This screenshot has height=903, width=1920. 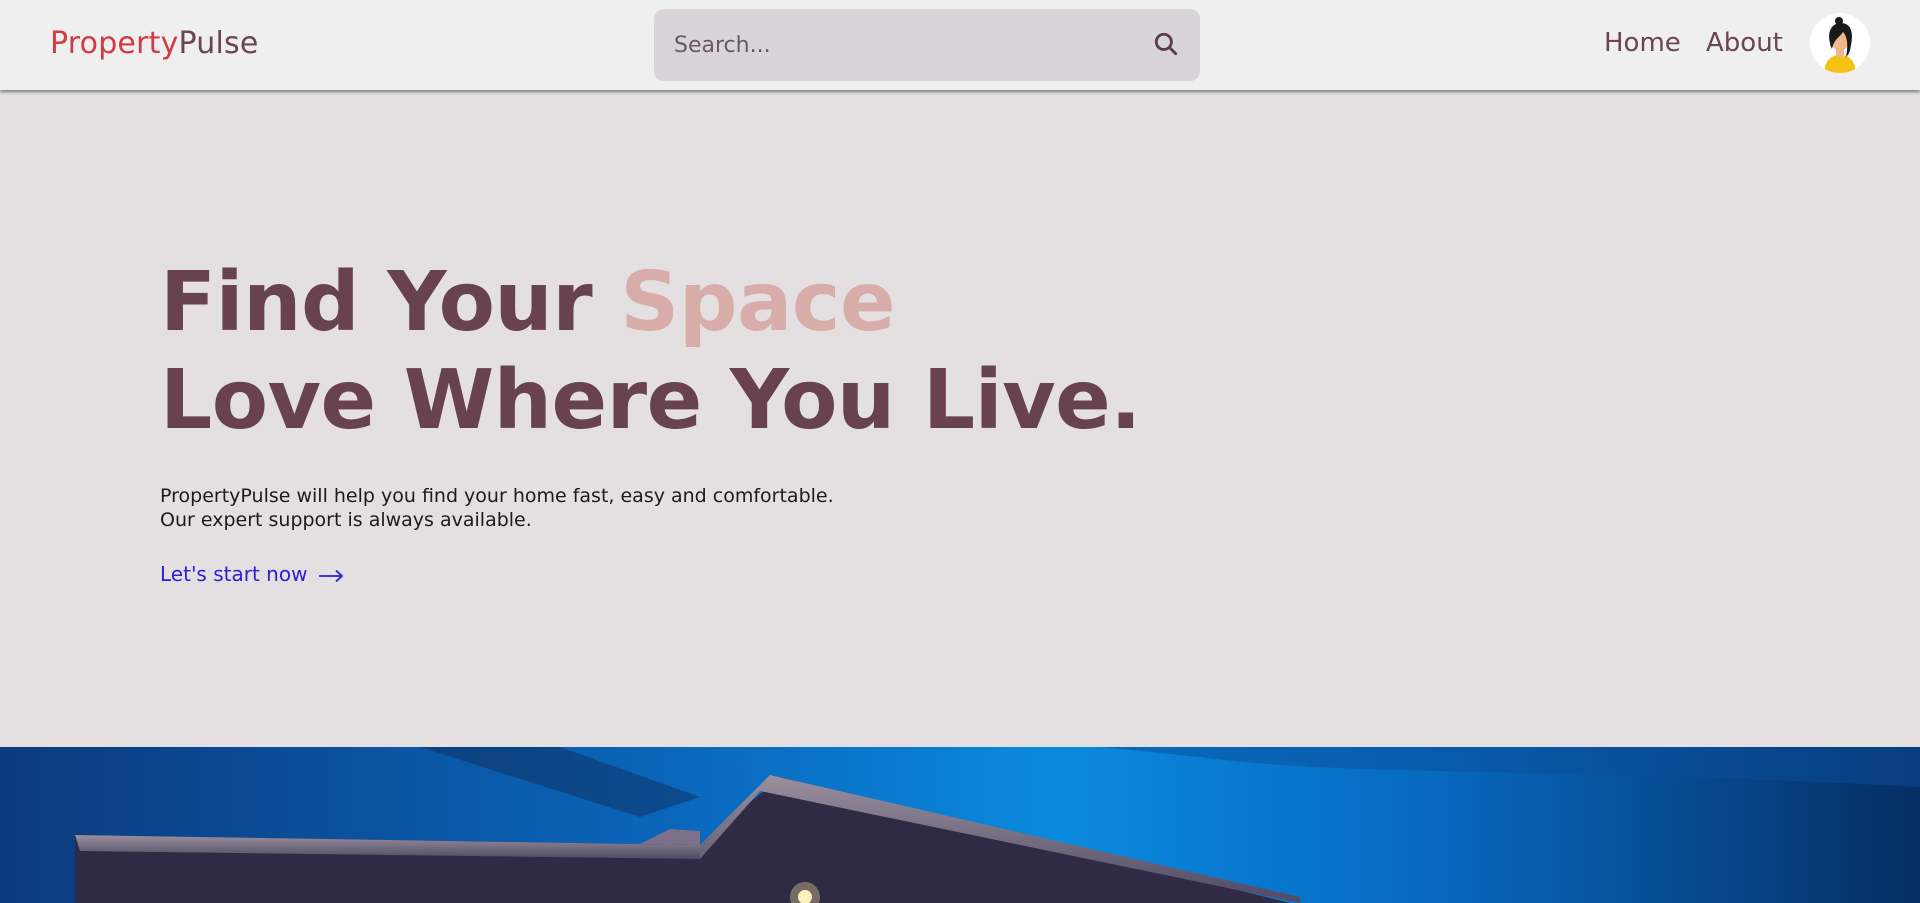 I want to click on brand-logo-part1: Property, so click(x=114, y=43).